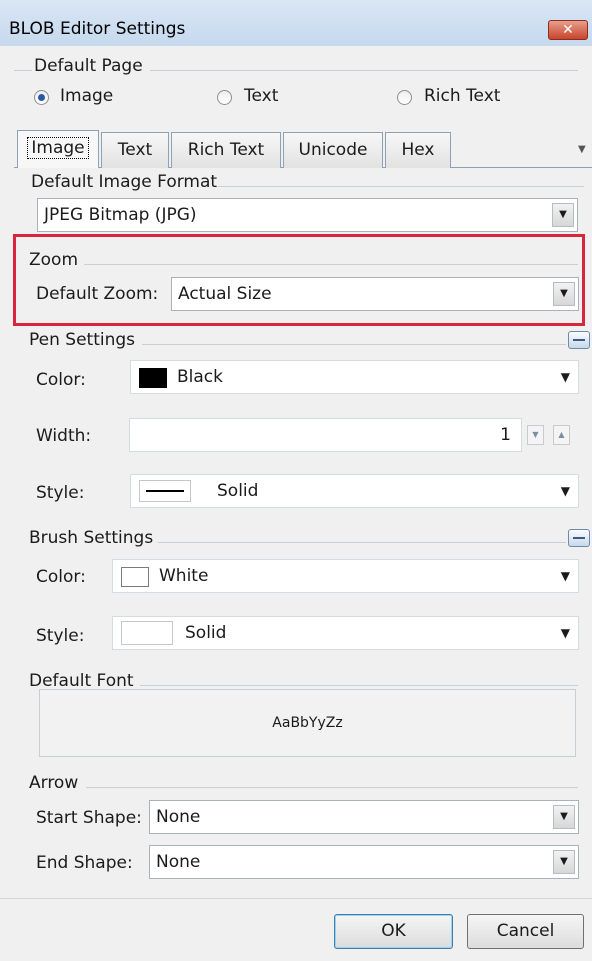  What do you see at coordinates (582, 149) in the screenshot?
I see `tab-overflow-icon: ▼` at bounding box center [582, 149].